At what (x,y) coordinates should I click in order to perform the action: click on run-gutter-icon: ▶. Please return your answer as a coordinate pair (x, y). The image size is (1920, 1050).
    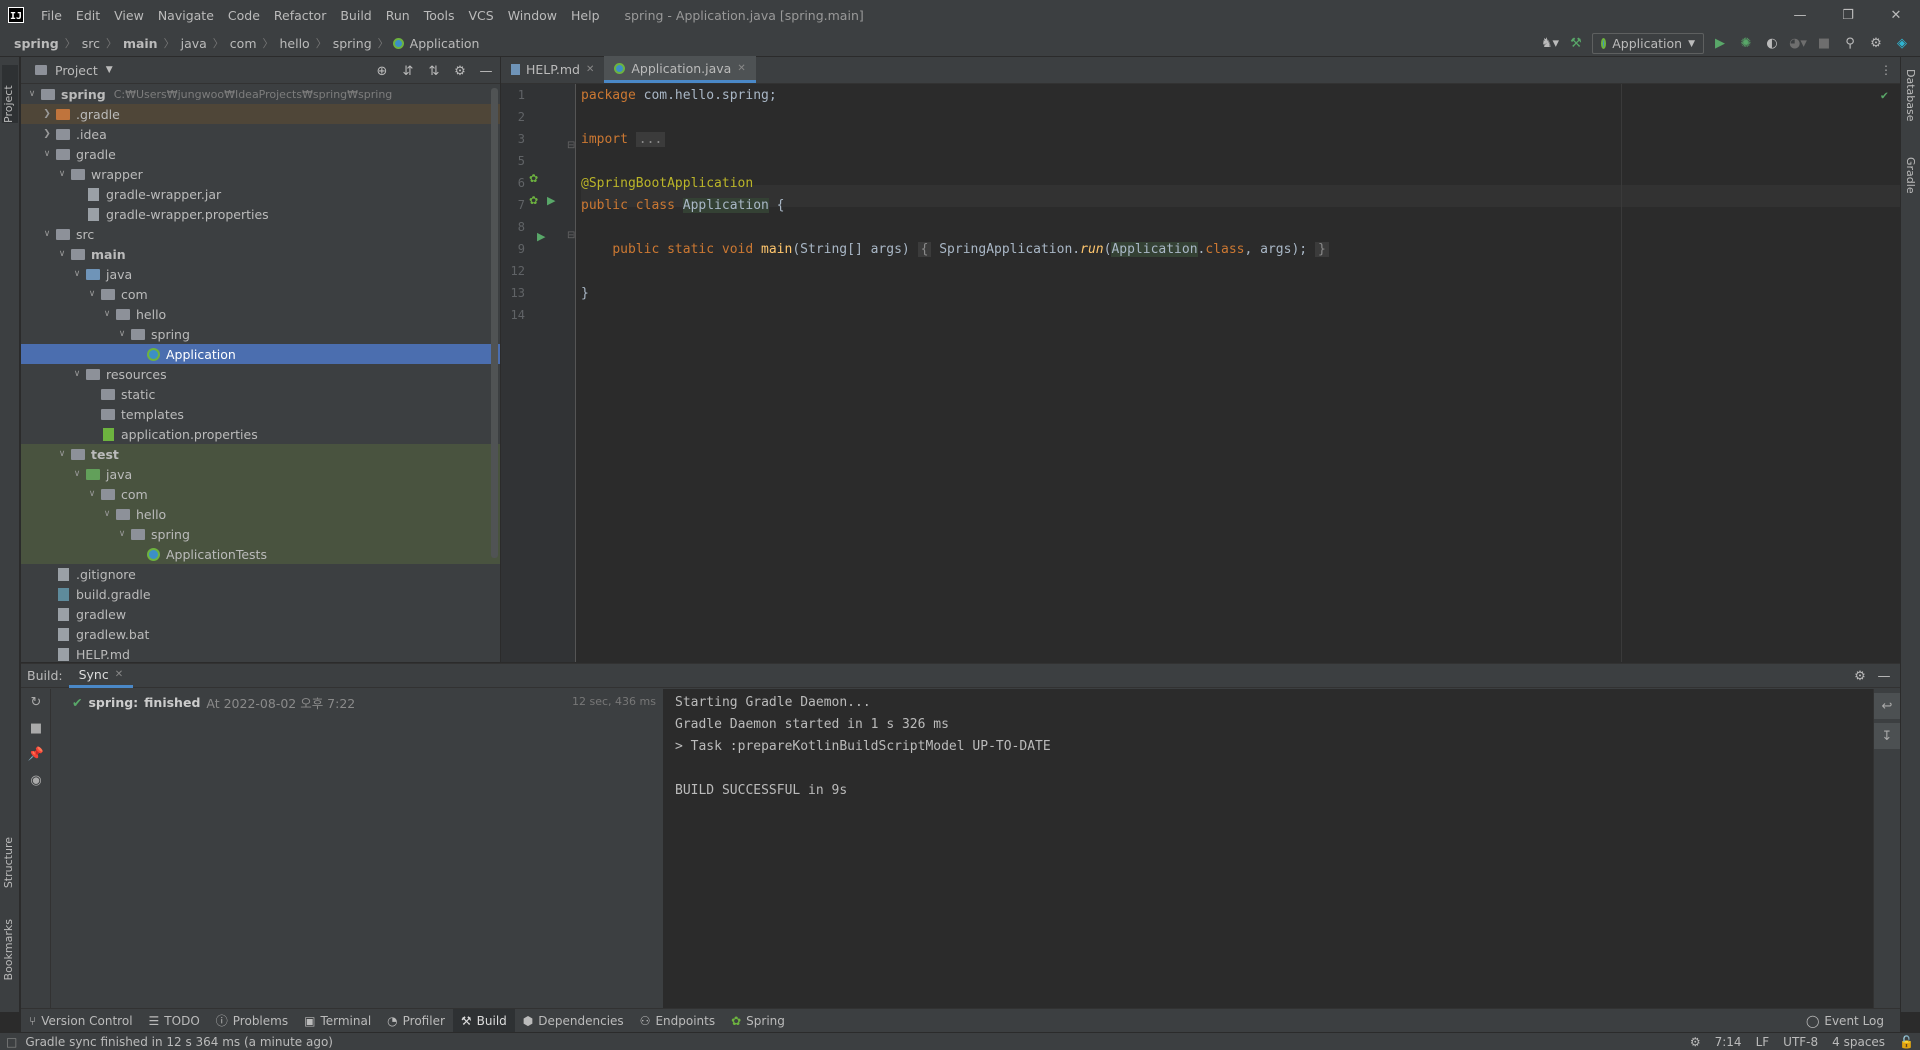
    Looking at the image, I should click on (551, 200).